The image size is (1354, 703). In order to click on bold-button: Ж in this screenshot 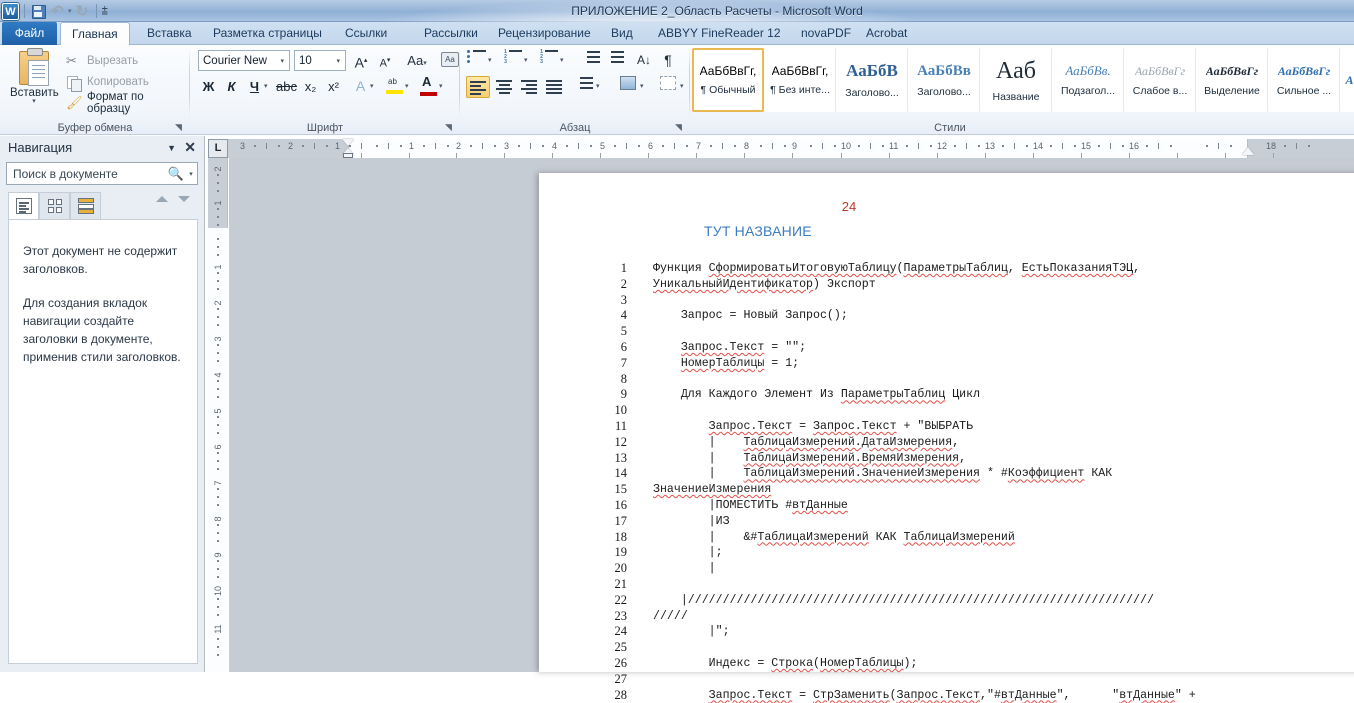, I will do `click(208, 86)`.